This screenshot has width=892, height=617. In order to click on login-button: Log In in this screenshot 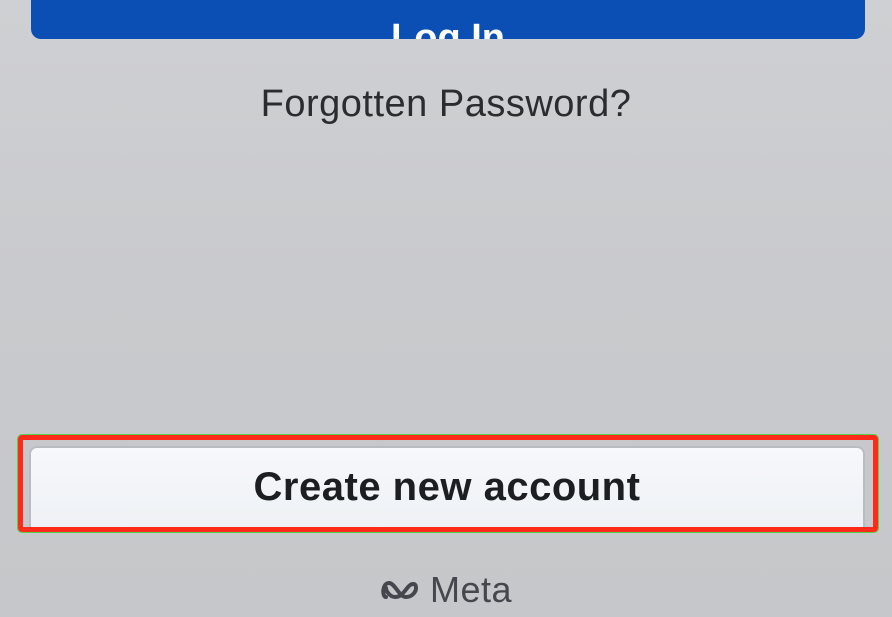, I will do `click(448, 19)`.